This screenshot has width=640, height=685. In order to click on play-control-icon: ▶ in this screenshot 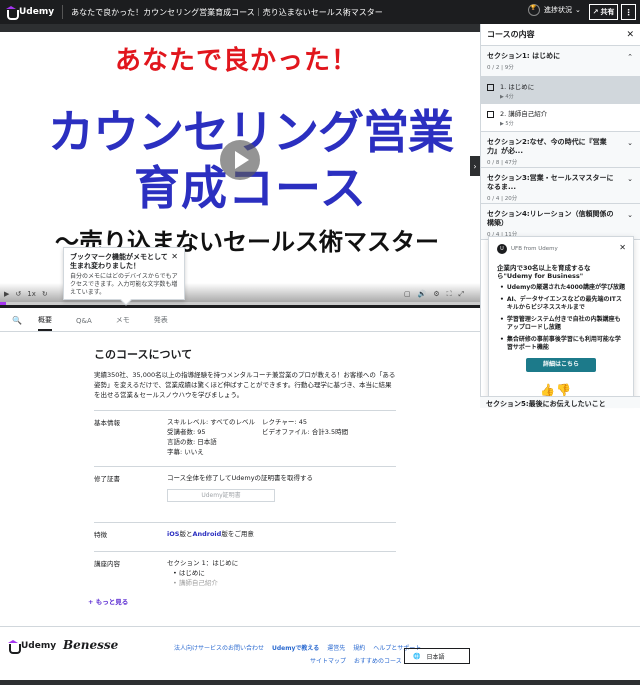, I will do `click(6, 294)`.